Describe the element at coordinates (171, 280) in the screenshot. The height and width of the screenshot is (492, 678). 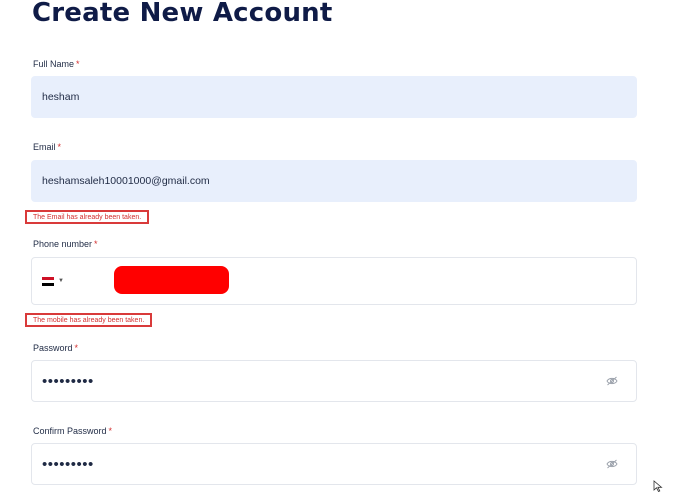
I see `redacted-phone-number` at that location.